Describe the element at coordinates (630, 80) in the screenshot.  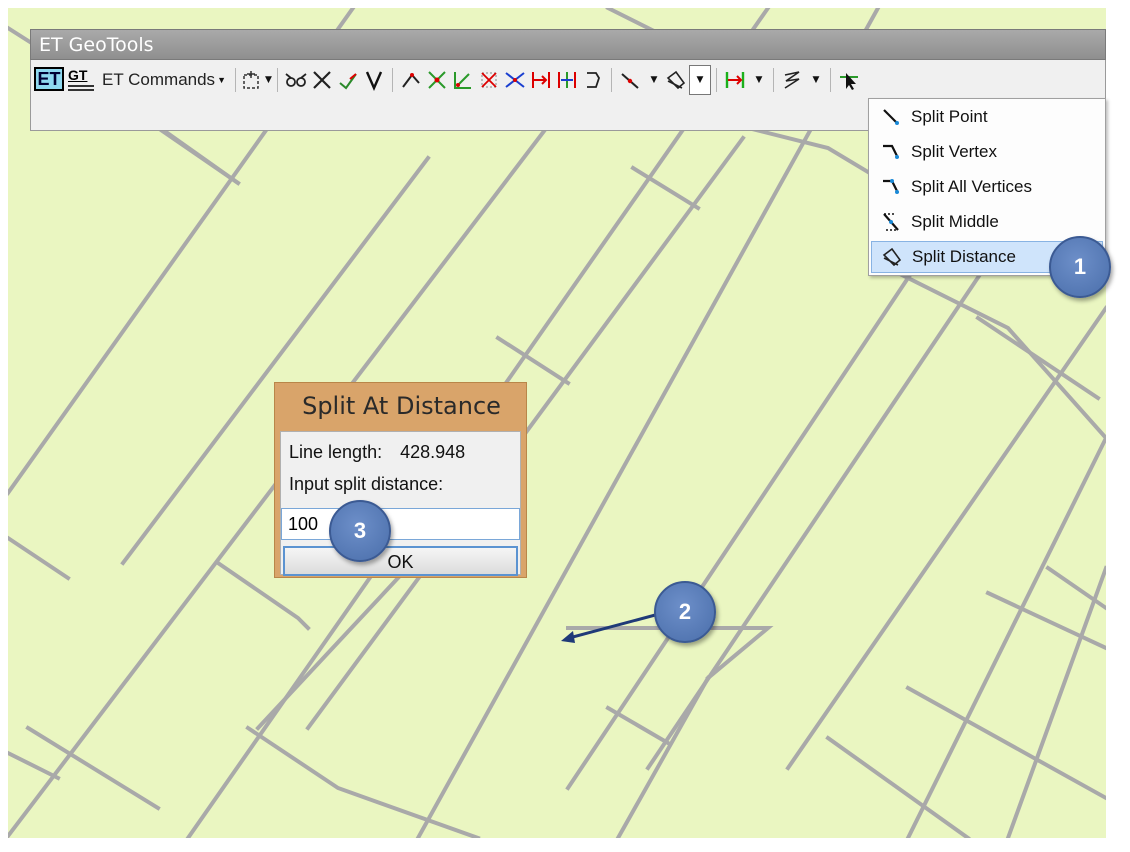
I see `split-diagonal-icon` at that location.